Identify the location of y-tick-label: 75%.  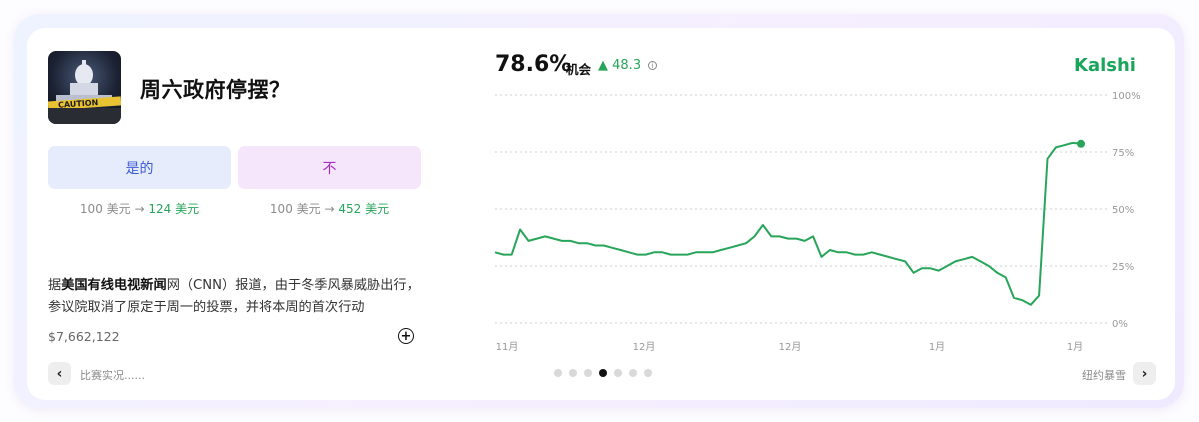
(1123, 153).